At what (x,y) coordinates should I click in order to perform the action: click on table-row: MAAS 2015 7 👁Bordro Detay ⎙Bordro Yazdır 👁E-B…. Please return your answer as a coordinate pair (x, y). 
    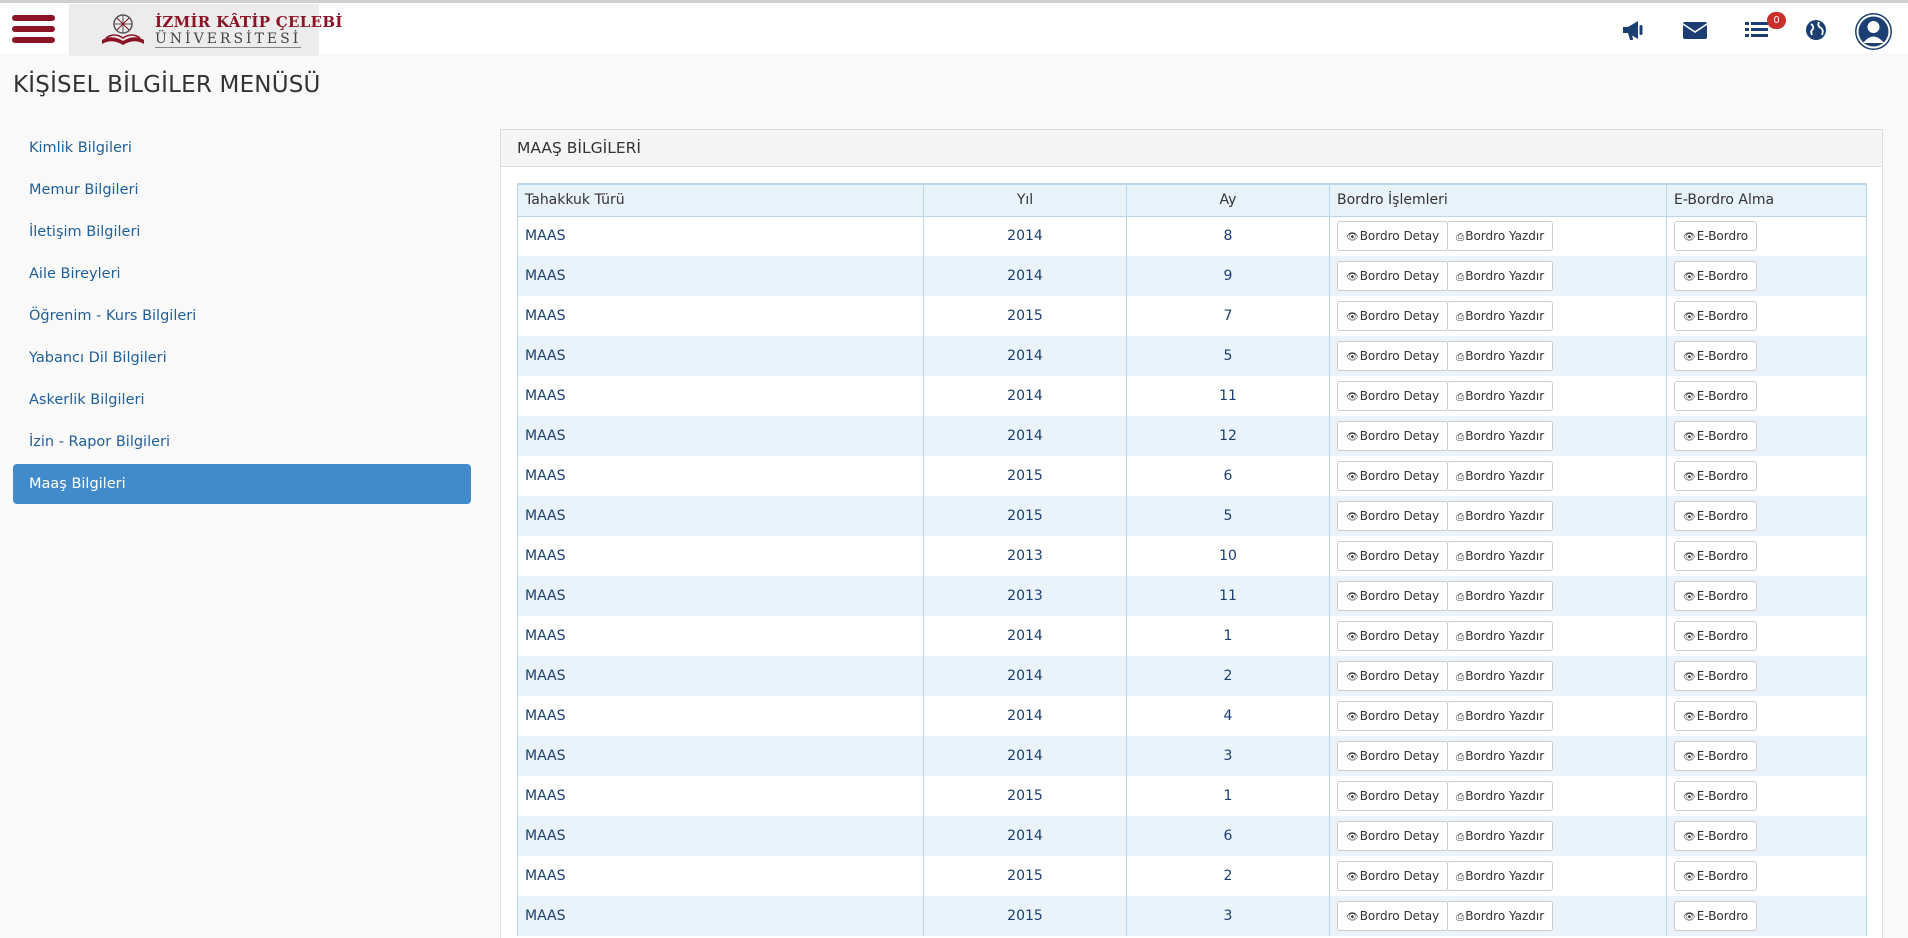
    Looking at the image, I should click on (1192, 316).